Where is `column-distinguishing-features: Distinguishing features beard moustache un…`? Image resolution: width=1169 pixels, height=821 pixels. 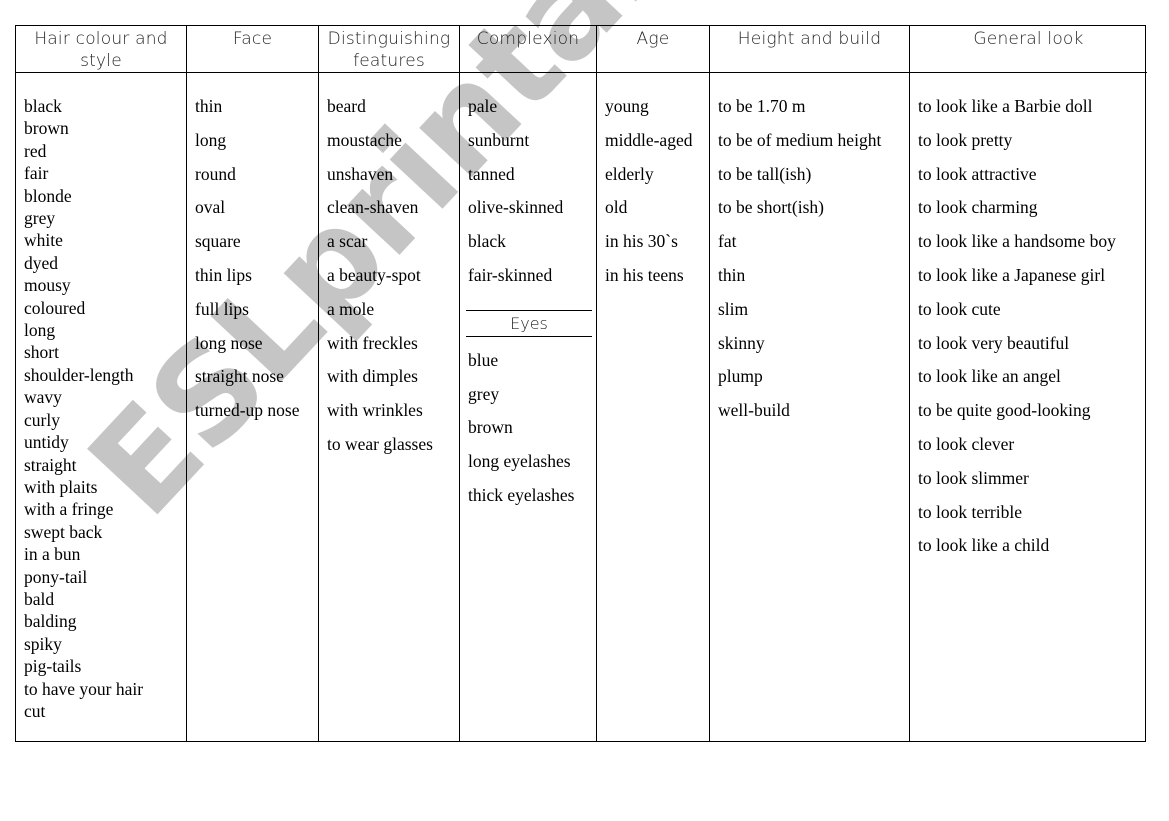 column-distinguishing-features: Distinguishing features beard moustache un… is located at coordinates (389, 383).